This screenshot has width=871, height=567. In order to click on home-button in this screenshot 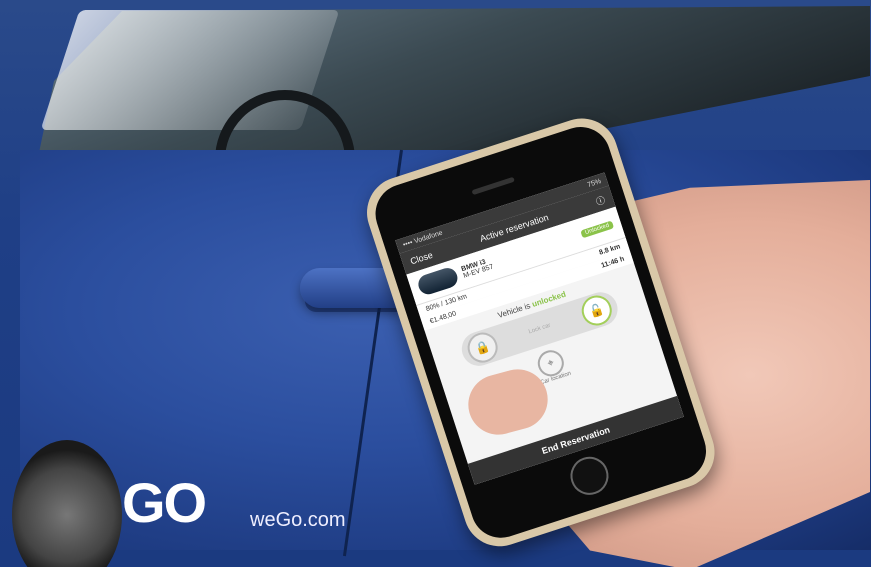, I will do `click(589, 475)`.